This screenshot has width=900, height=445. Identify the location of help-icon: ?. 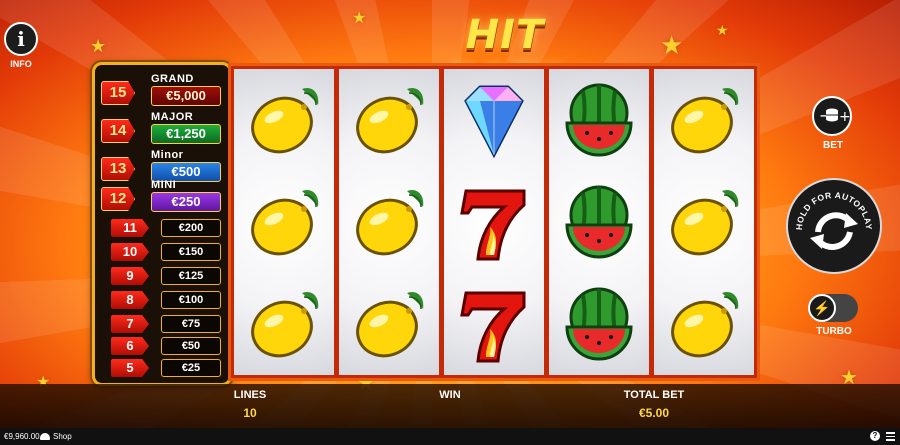
(875, 436).